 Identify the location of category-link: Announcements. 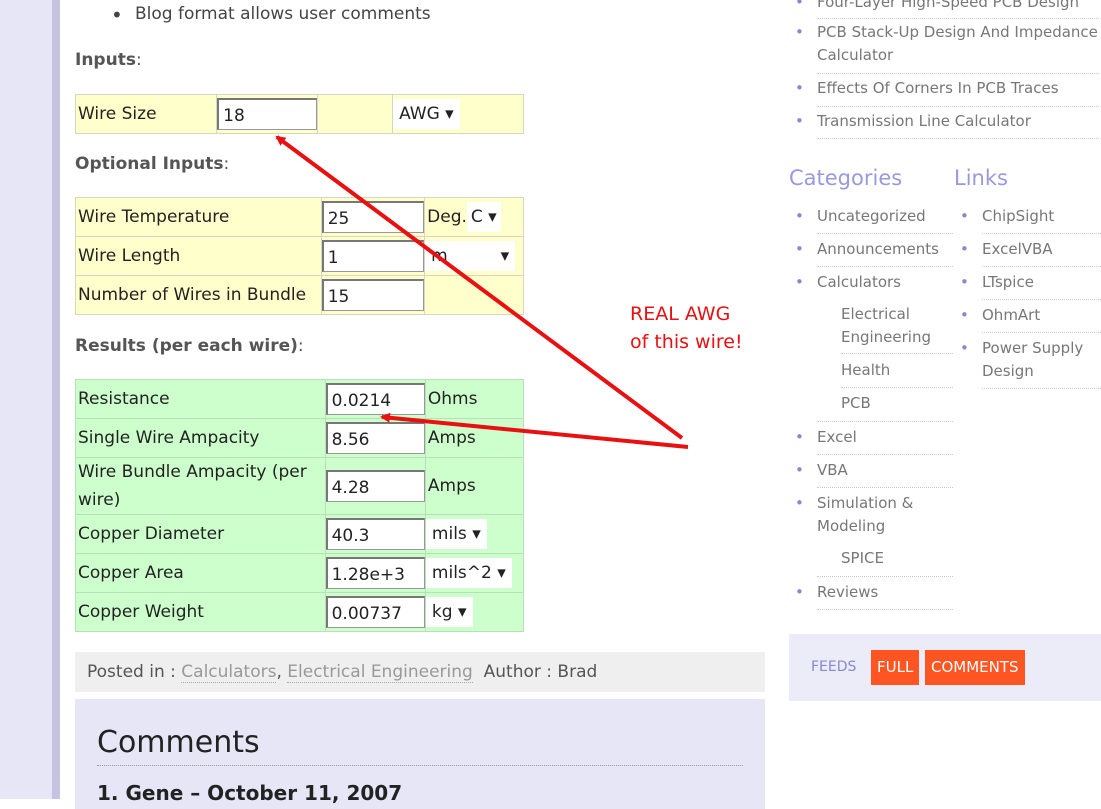
(878, 249).